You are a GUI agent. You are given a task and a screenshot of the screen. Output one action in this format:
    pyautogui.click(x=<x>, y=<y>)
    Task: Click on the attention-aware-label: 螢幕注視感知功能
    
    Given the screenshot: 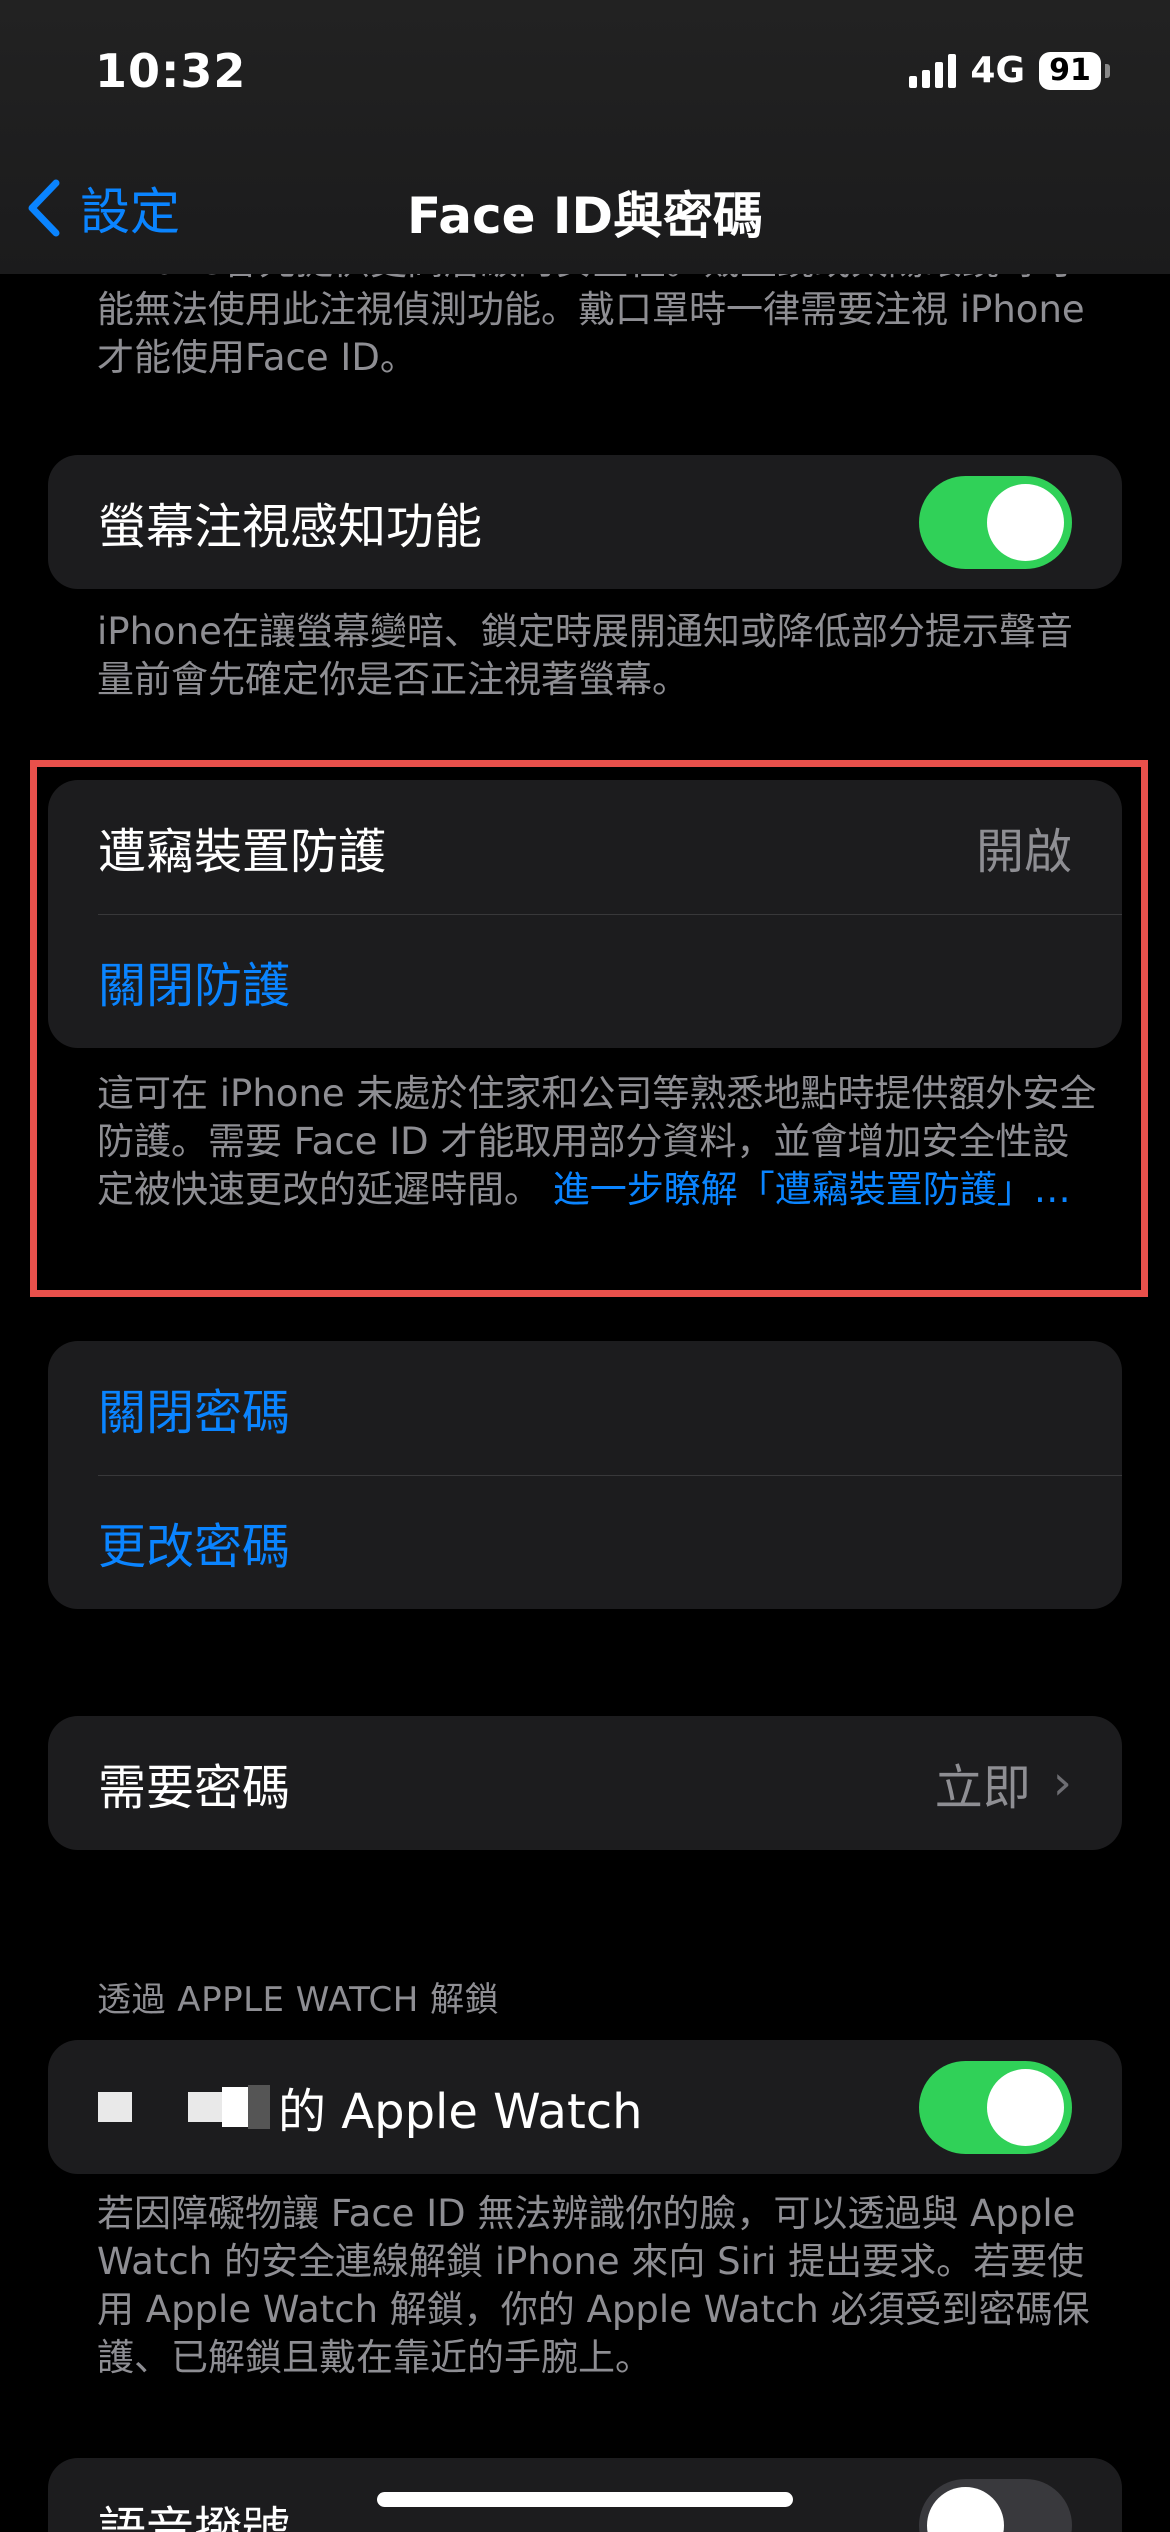 What is the action you would take?
    pyautogui.click(x=290, y=527)
    